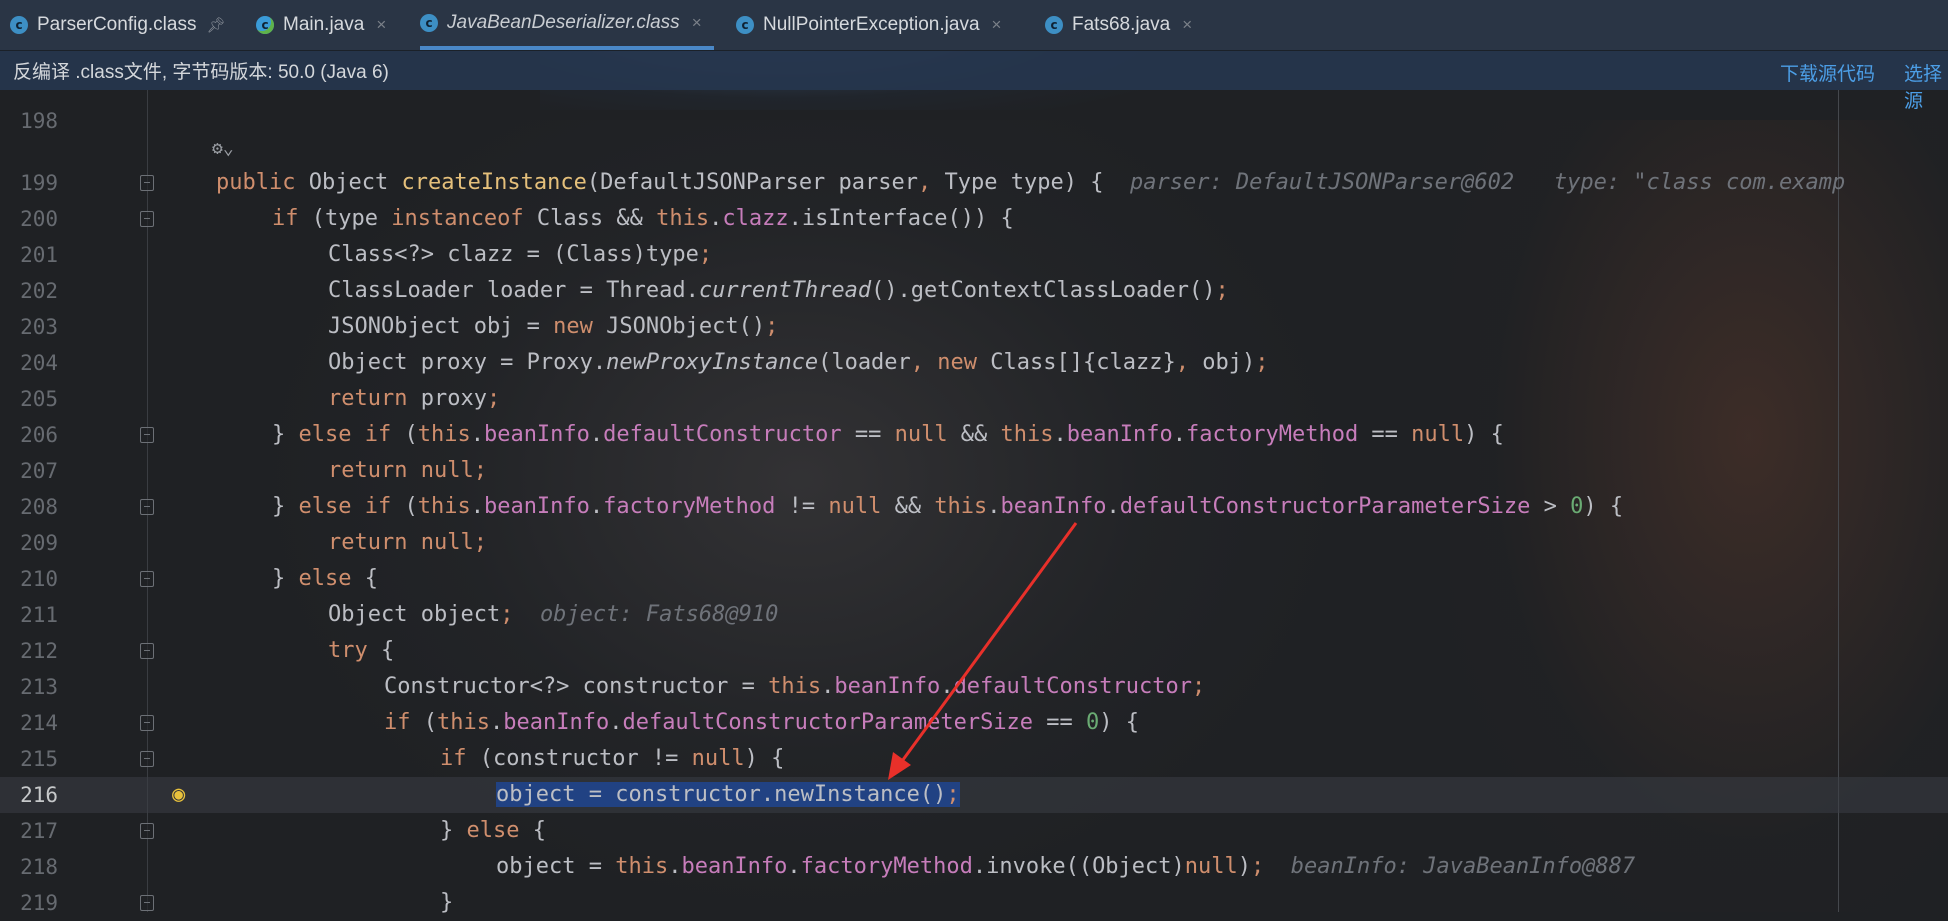 This screenshot has height=921, width=1948. I want to click on code-text-selected: object = constructor.newInstance();, so click(728, 795).